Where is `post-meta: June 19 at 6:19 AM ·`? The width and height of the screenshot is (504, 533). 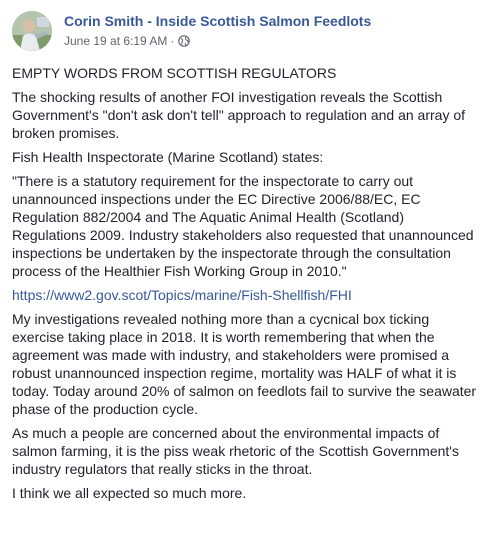 post-meta: June 19 at 6:19 AM · is located at coordinates (127, 41).